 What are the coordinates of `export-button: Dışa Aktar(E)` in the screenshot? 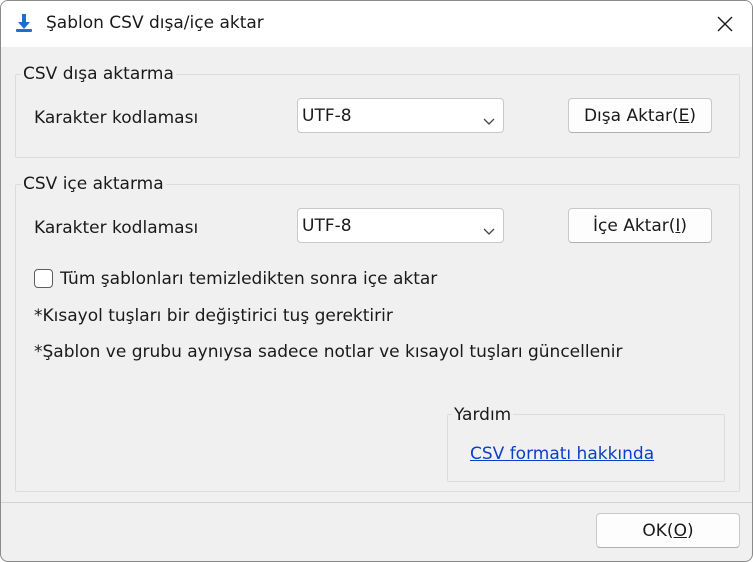 It's located at (640, 115).